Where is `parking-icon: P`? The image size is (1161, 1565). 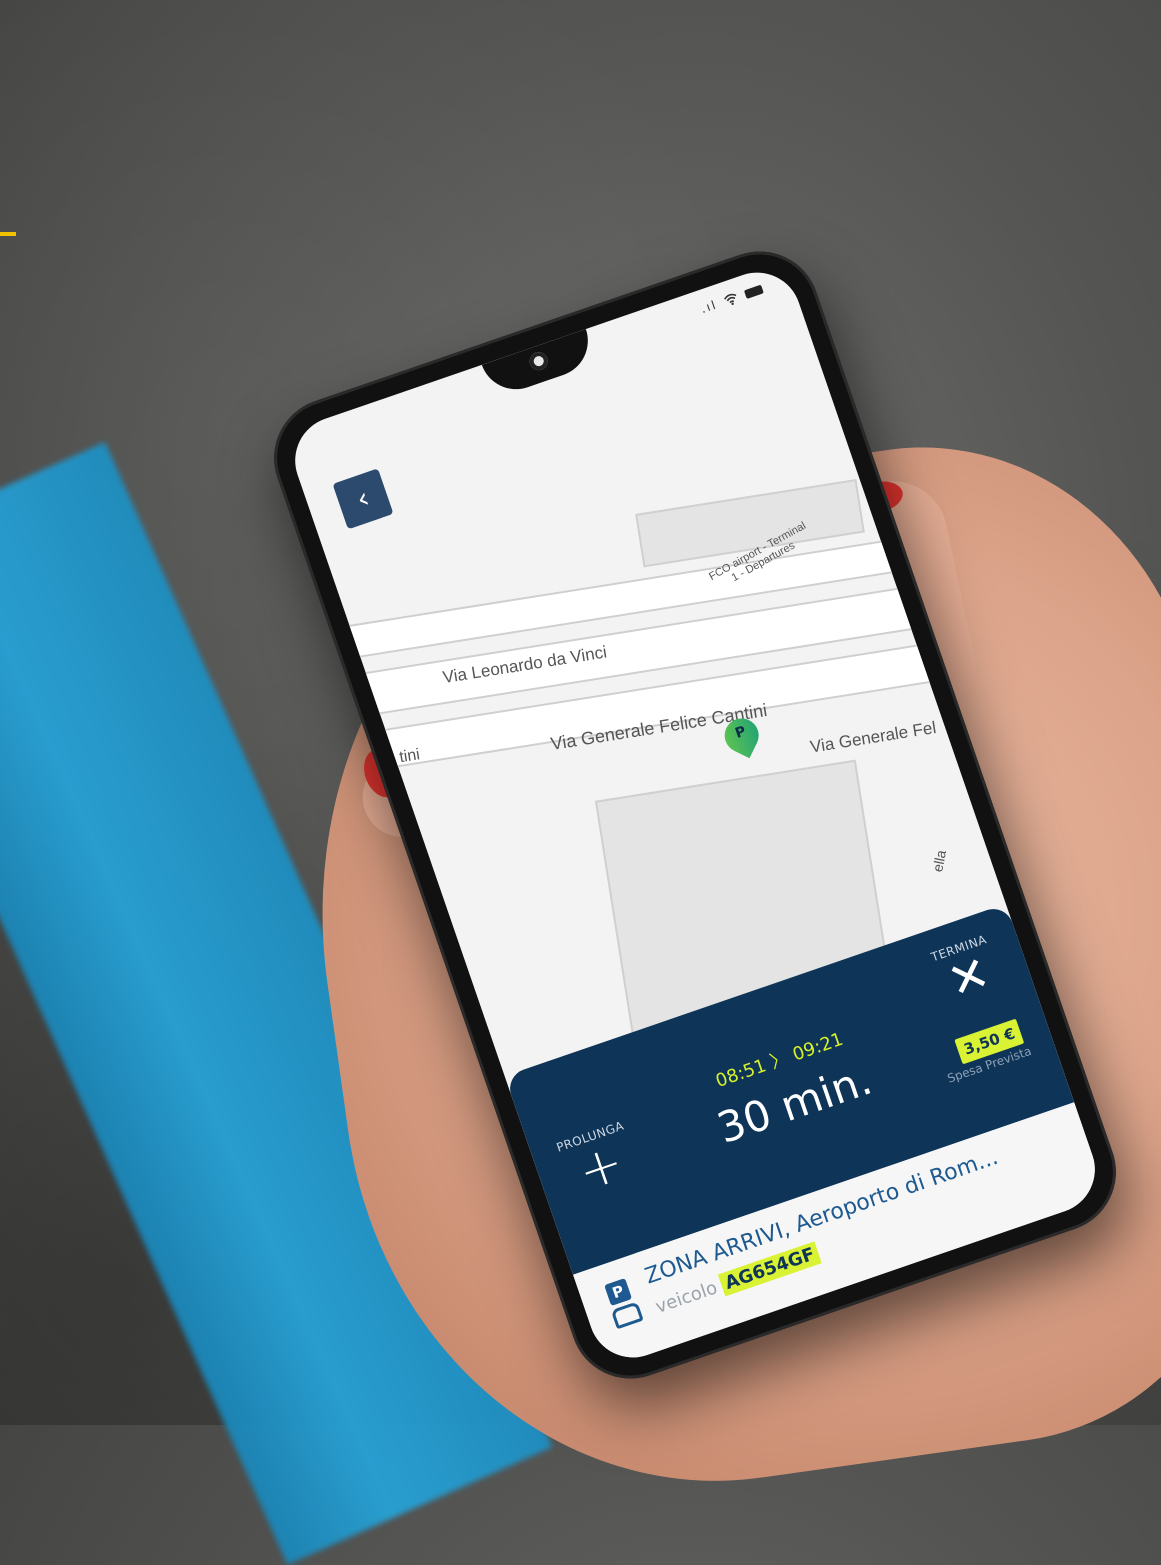 parking-icon: P is located at coordinates (618, 1292).